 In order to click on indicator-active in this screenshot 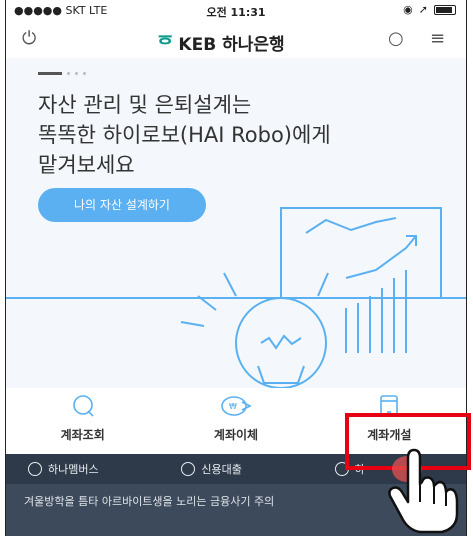, I will do `click(50, 73)`.